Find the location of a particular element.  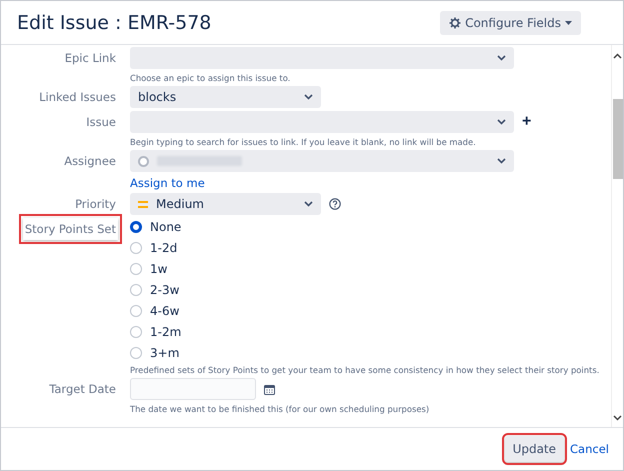

avatar-icon is located at coordinates (143, 161).